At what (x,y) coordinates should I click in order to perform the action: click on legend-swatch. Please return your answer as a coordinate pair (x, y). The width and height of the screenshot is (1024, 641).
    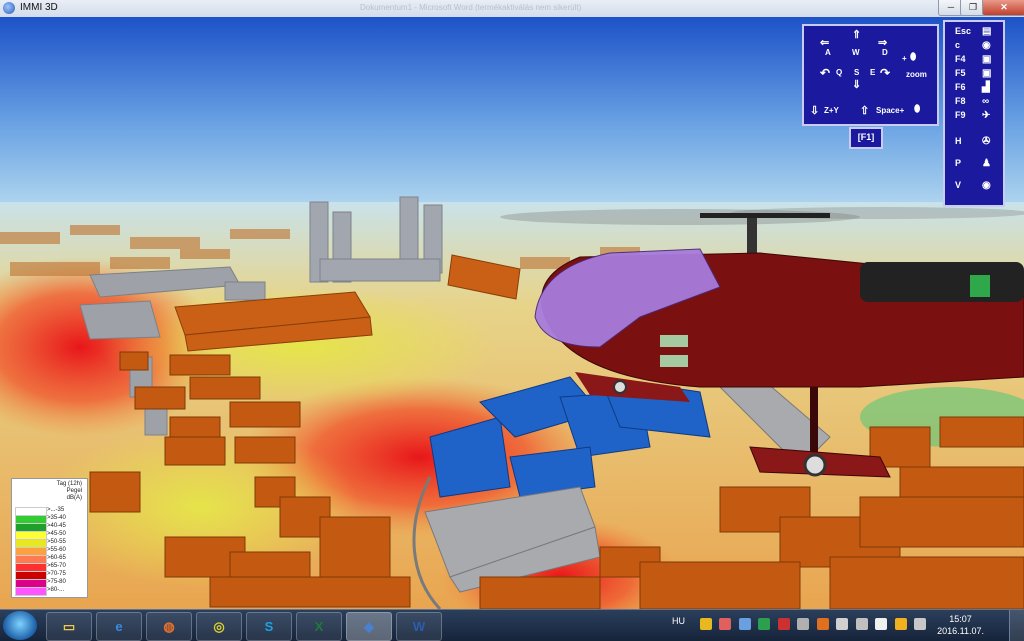
    Looking at the image, I should click on (31, 591).